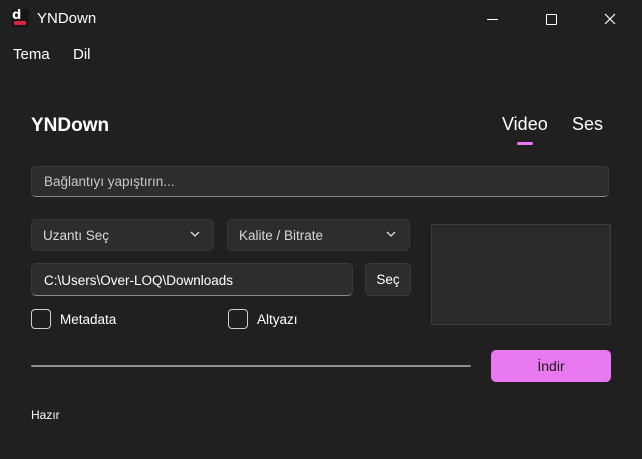 Image resolution: width=642 pixels, height=459 pixels. I want to click on window-title: YNDown, so click(67, 18).